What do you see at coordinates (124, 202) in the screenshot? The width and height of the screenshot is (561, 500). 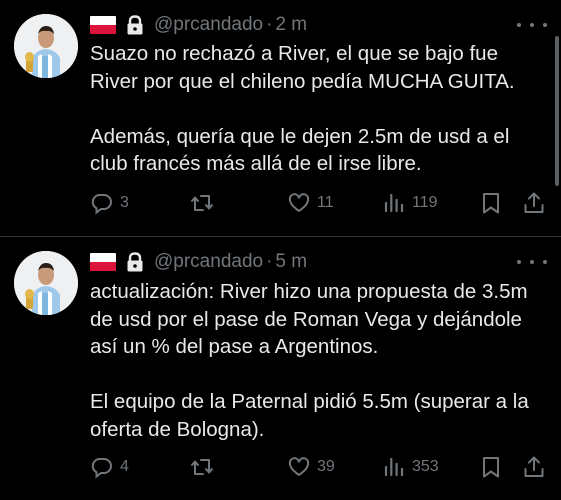 I see `reply-count: 3` at bounding box center [124, 202].